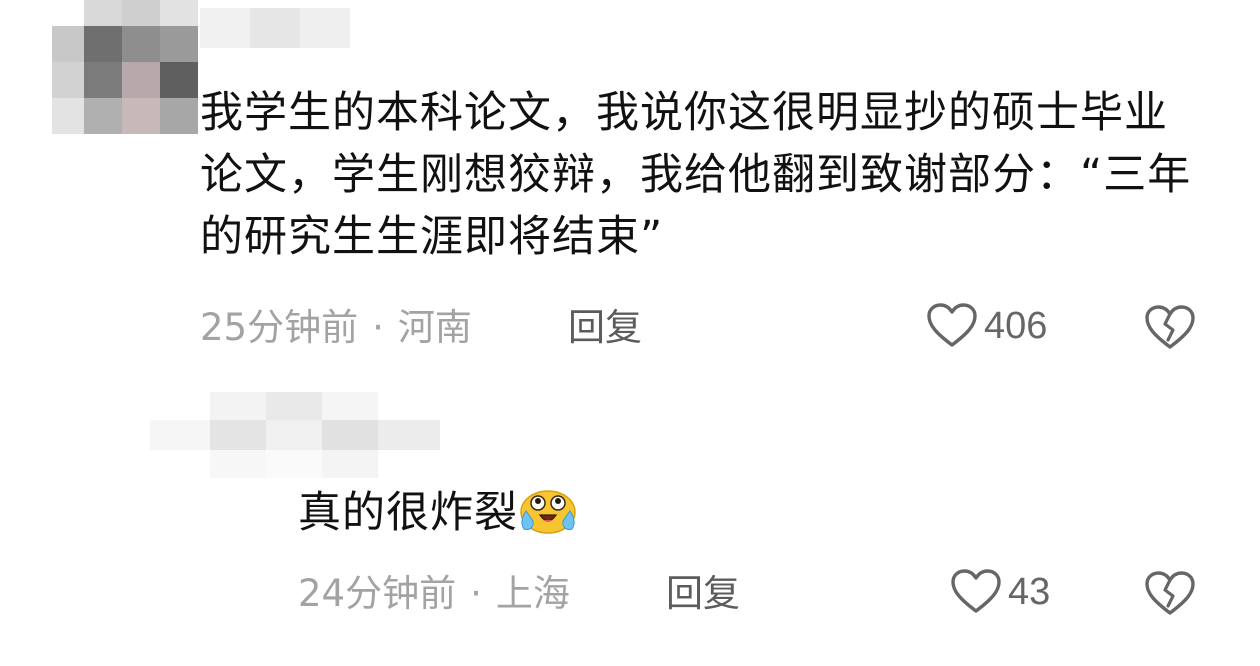  What do you see at coordinates (1016, 326) in the screenshot?
I see `like-count: 406` at bounding box center [1016, 326].